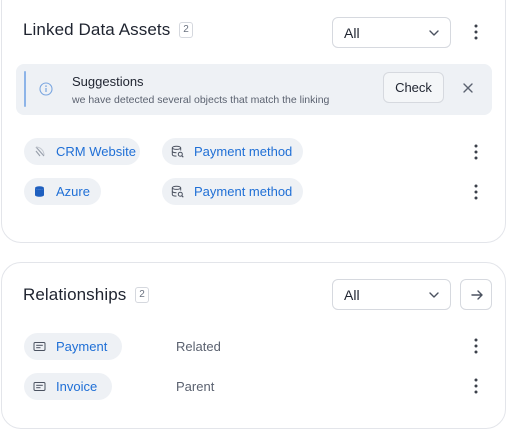  I want to click on linked-asset-source-chip: Azure, so click(62, 191).